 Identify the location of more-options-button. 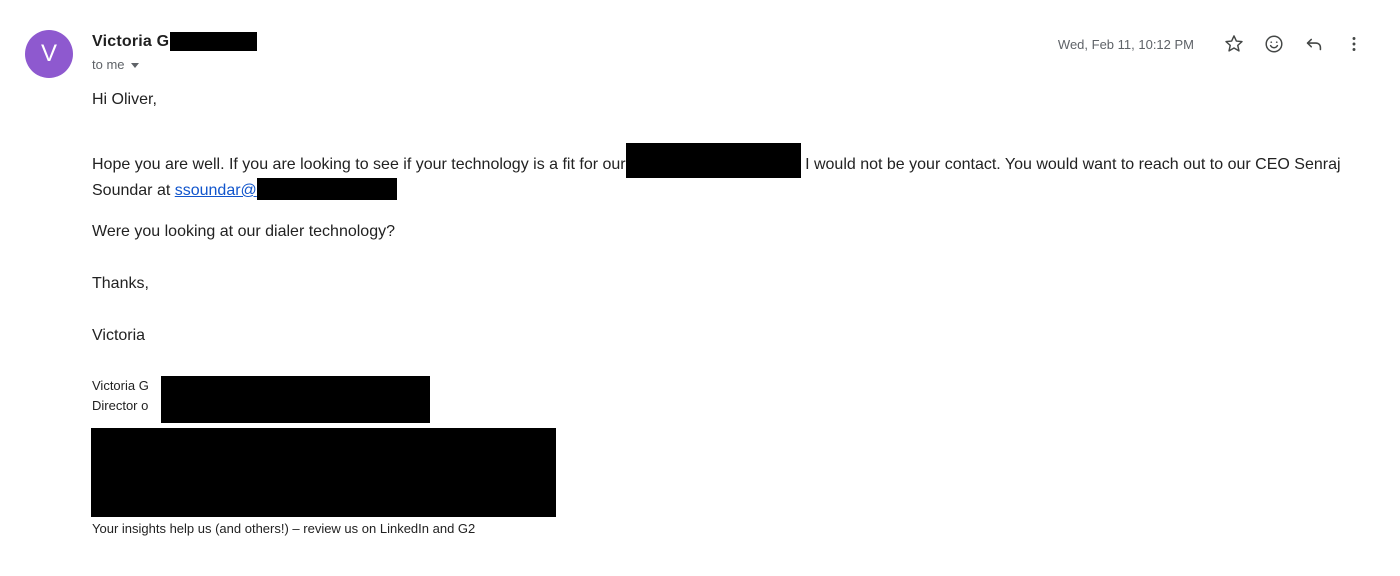
(1354, 44).